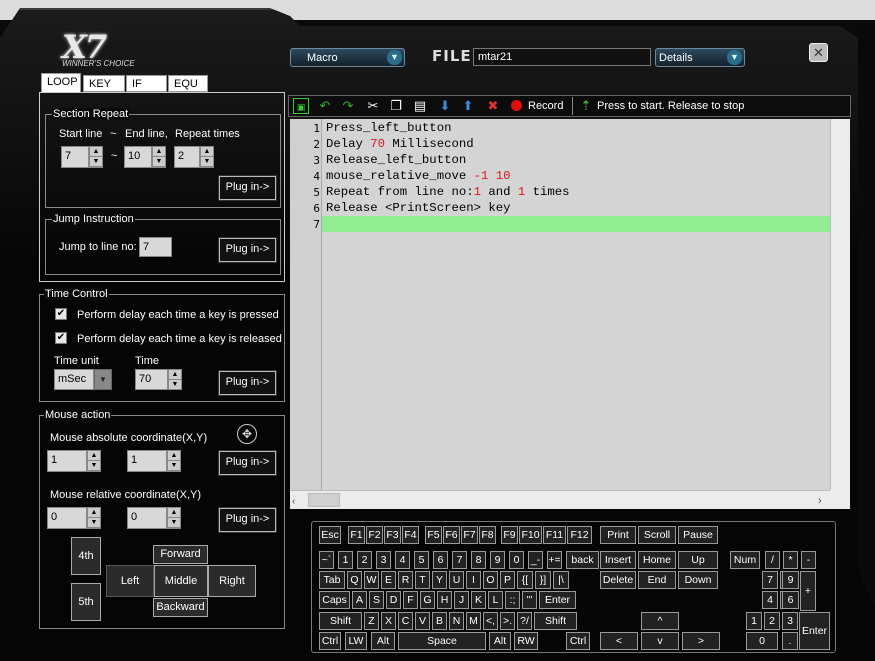  I want to click on editor-vertical-scrollbar, so click(840, 304).